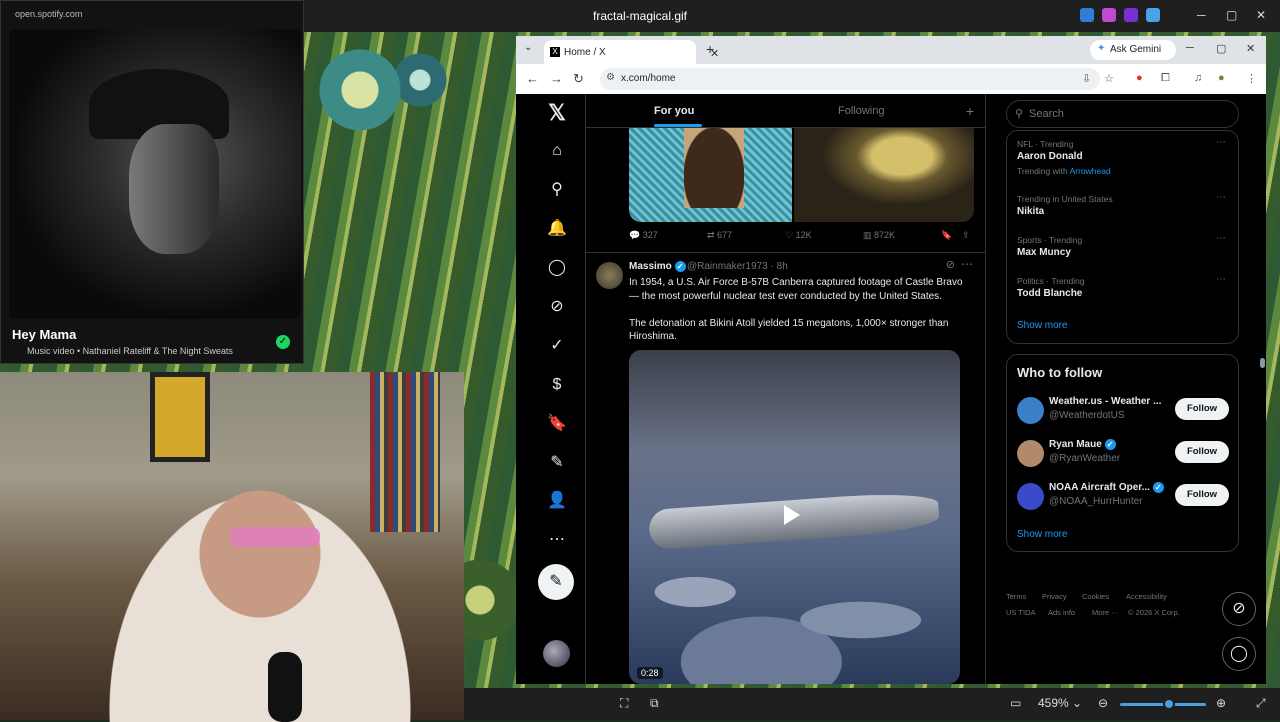 Image resolution: width=1280 pixels, height=722 pixels. What do you see at coordinates (624, 703) in the screenshot?
I see `fit-screen-icon: ⛶` at bounding box center [624, 703].